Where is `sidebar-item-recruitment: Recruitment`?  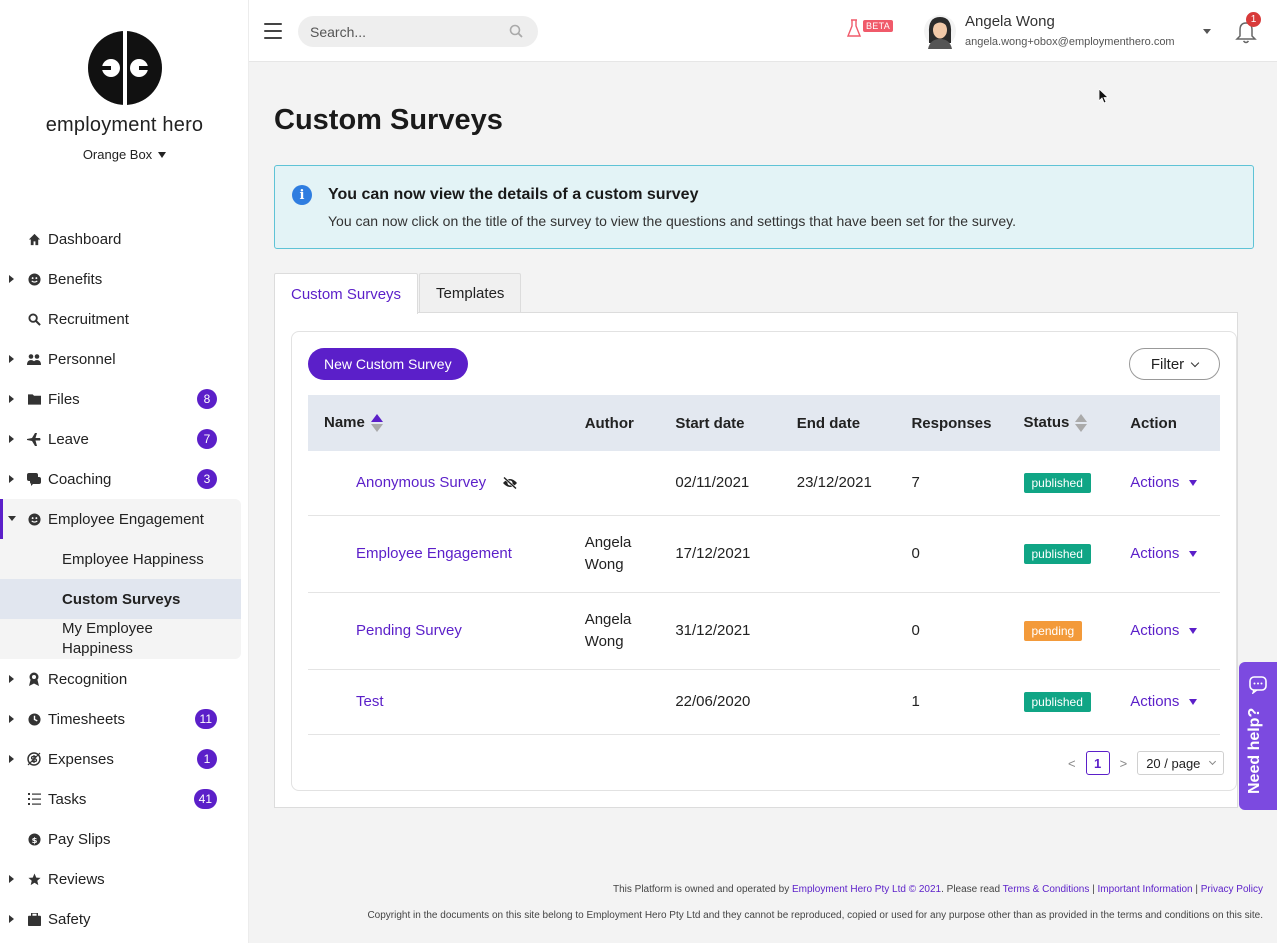
sidebar-item-recruitment: Recruitment is located at coordinates (124, 319).